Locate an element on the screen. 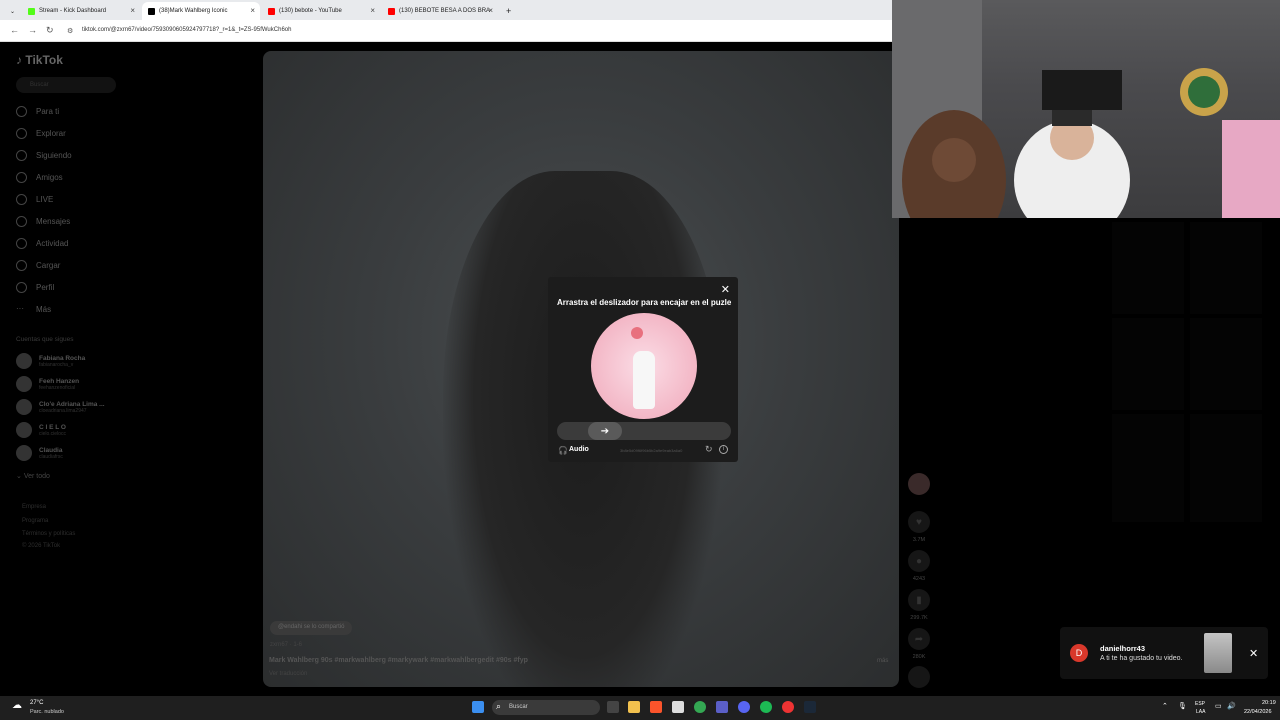 Image resolution: width=1280 pixels, height=720 pixels. back-icon: ← is located at coordinates (14, 30).